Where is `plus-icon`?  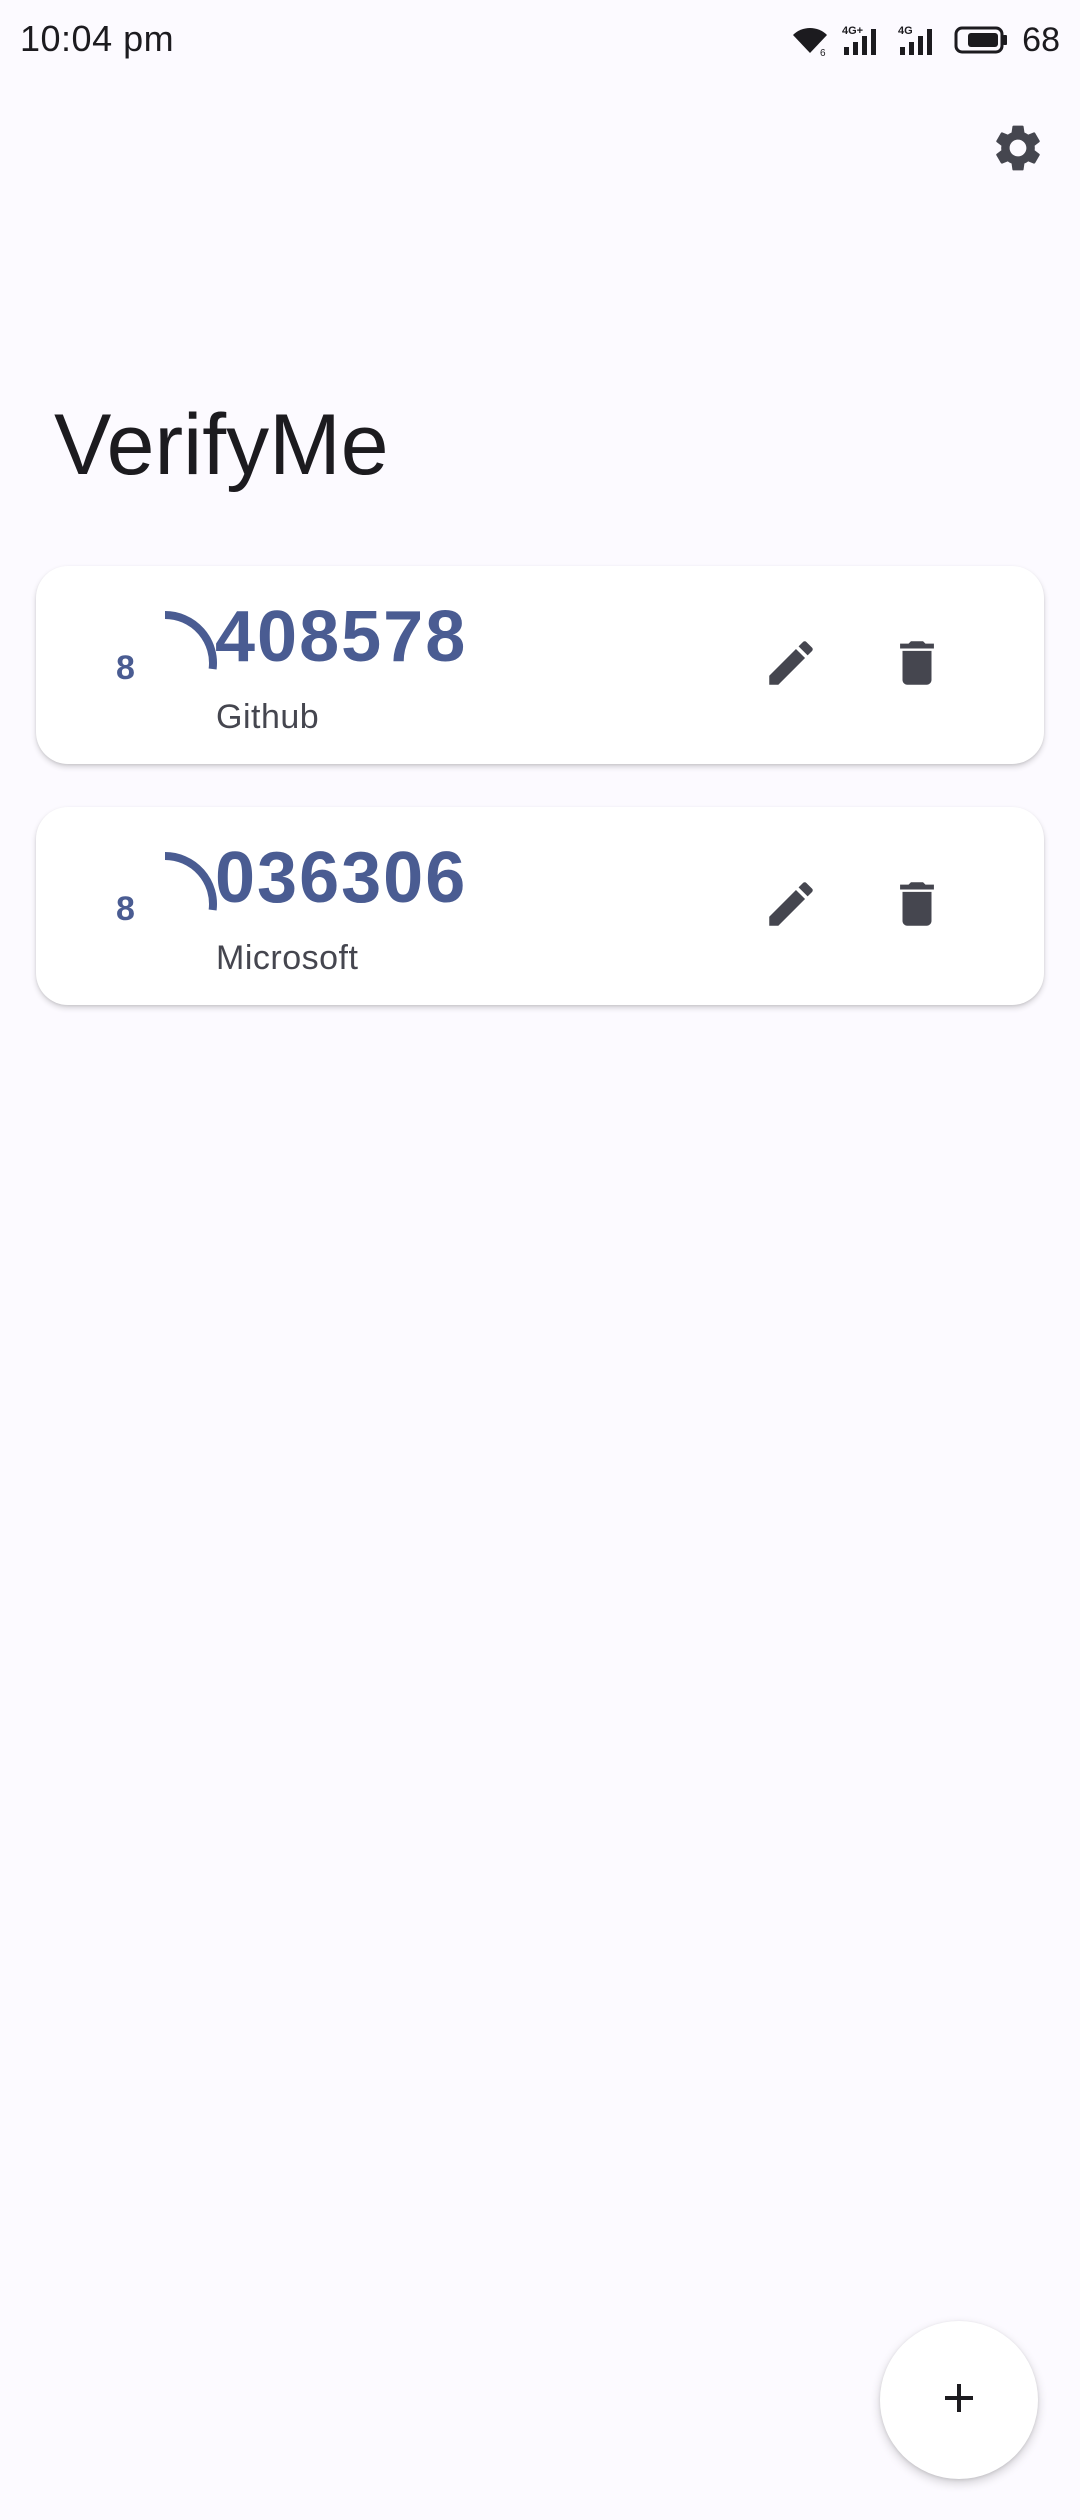 plus-icon is located at coordinates (959, 2400).